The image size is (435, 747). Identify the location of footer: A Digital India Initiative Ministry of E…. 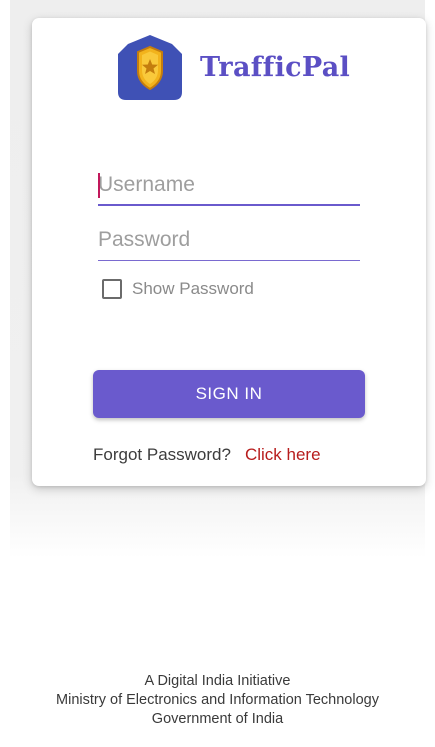
(217, 700).